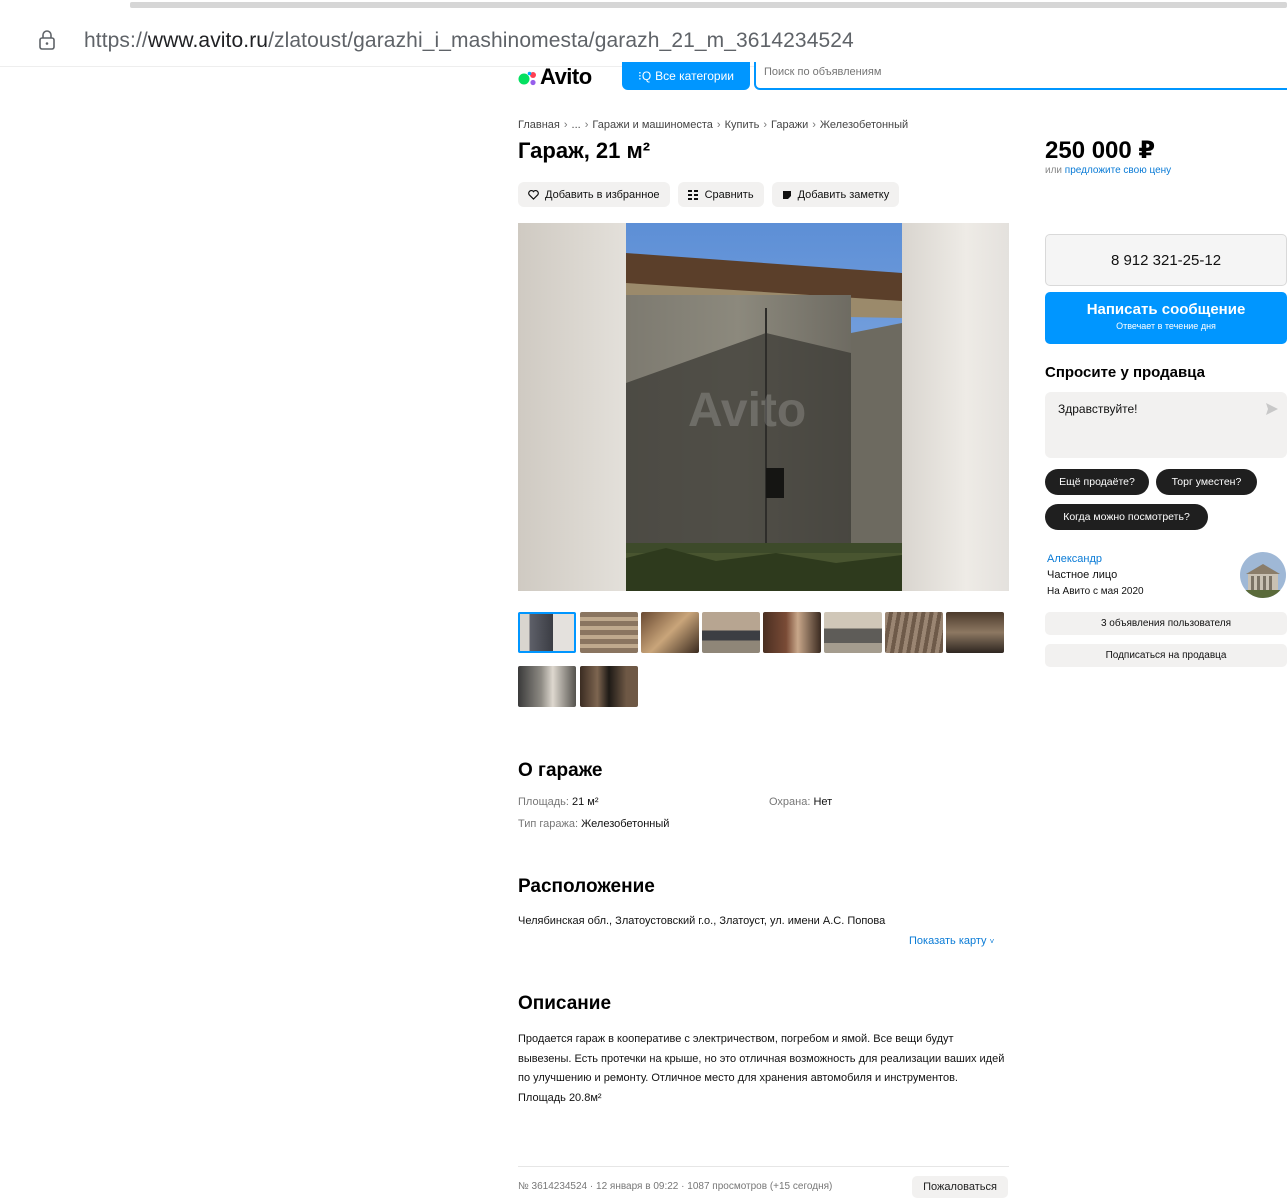 The width and height of the screenshot is (1287, 1198). What do you see at coordinates (565, 1003) in the screenshot?
I see `description-heading: Описание` at bounding box center [565, 1003].